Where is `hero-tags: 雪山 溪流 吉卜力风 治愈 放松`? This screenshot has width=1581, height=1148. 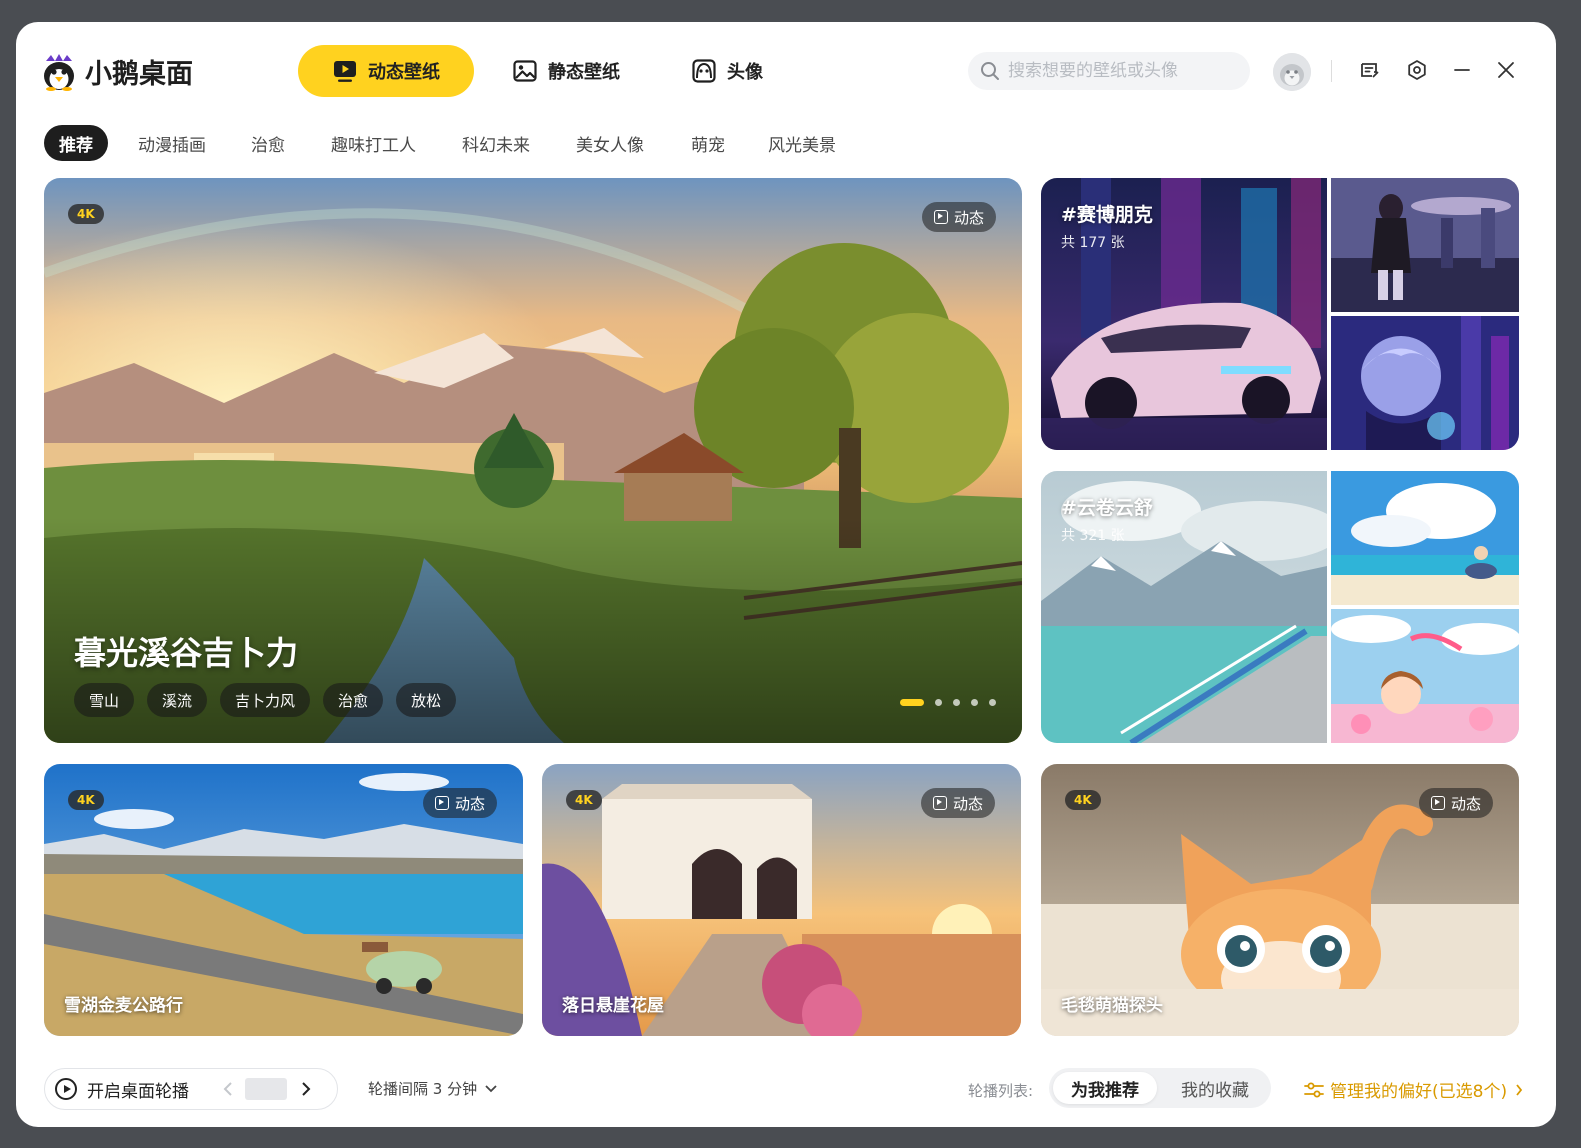
hero-tags: 雪山 溪流 吉卜力风 治愈 放松 is located at coordinates (265, 700).